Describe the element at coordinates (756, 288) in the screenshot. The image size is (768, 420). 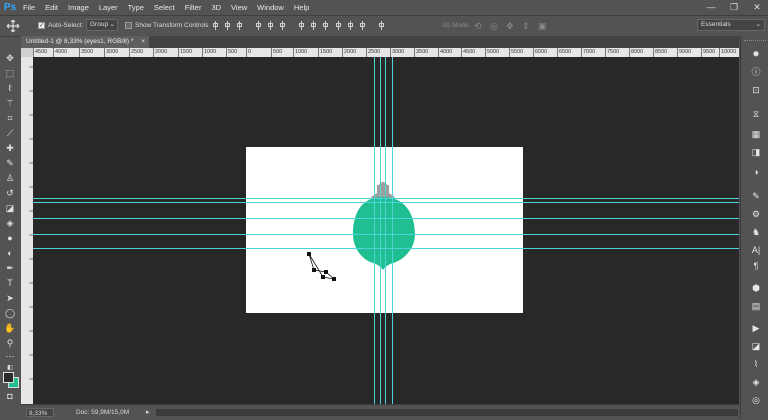
I see `3d-panel-icon: ⬢` at that location.